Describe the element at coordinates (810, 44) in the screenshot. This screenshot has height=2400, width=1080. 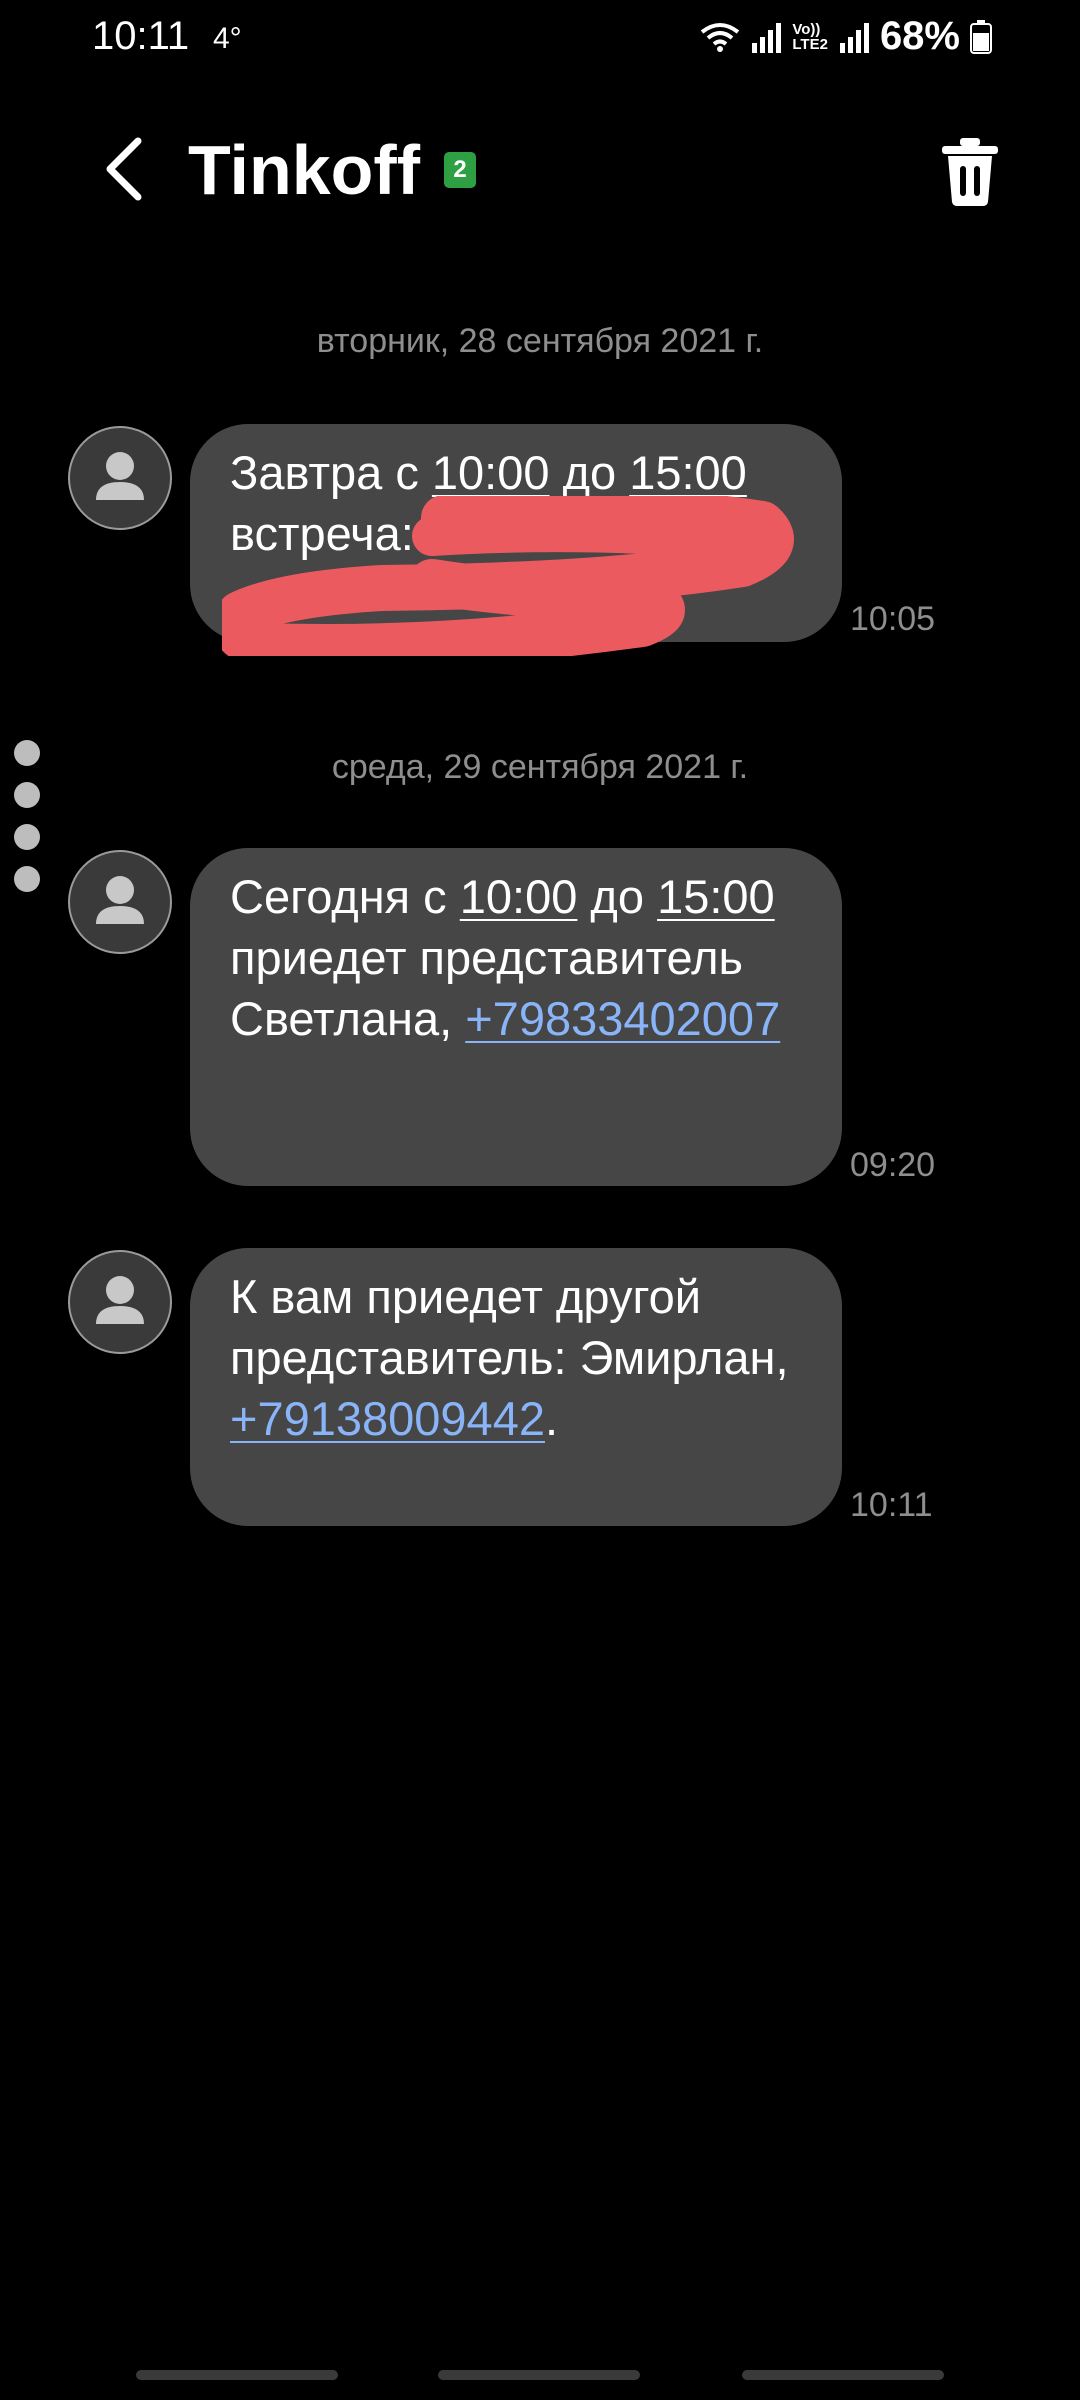
I see `lte-label: LTE2` at that location.